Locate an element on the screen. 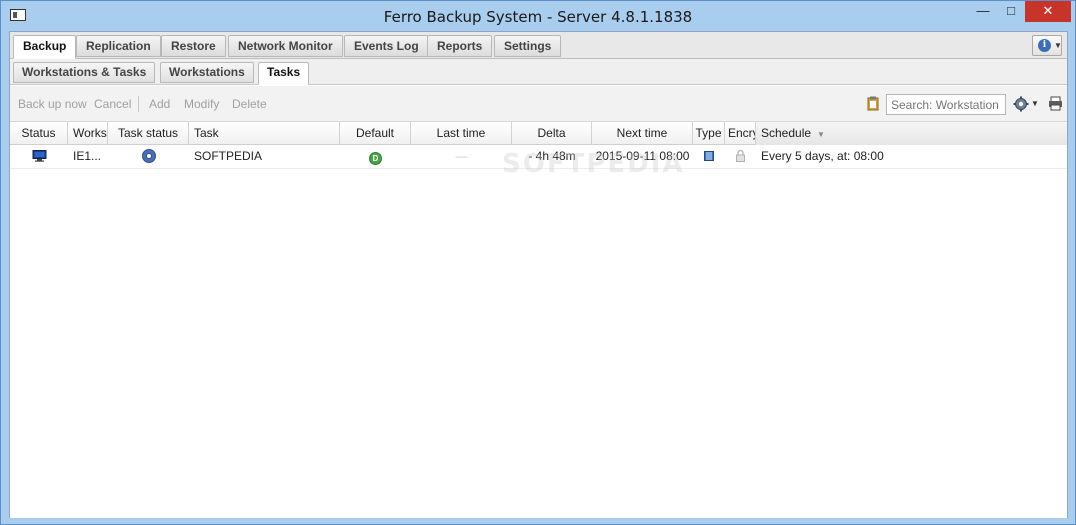  row-status-cell is located at coordinates (39, 156).